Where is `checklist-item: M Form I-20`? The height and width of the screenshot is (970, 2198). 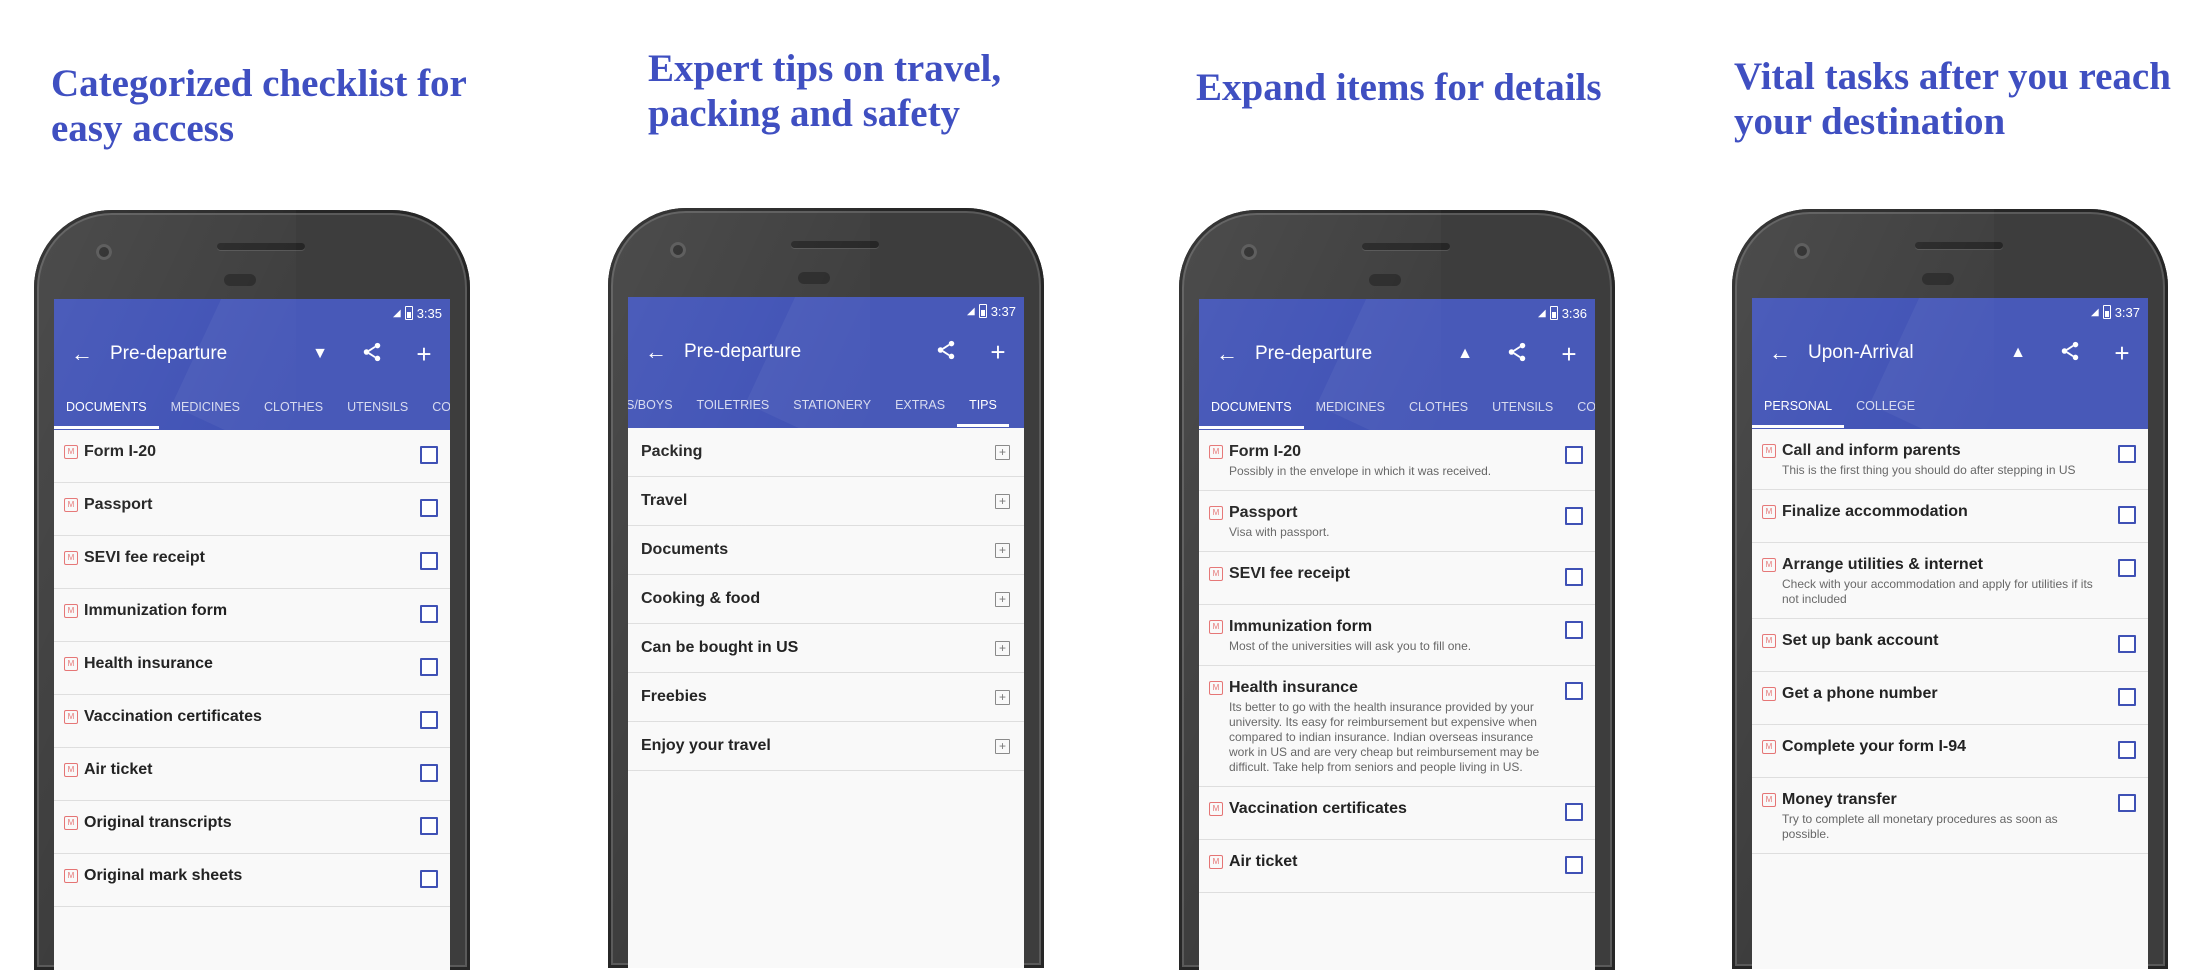 checklist-item: M Form I-20 is located at coordinates (252, 456).